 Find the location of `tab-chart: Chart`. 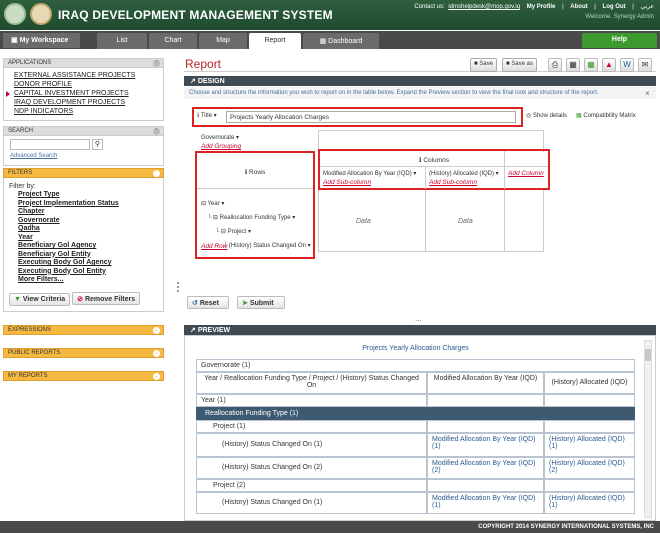

tab-chart: Chart is located at coordinates (173, 41).